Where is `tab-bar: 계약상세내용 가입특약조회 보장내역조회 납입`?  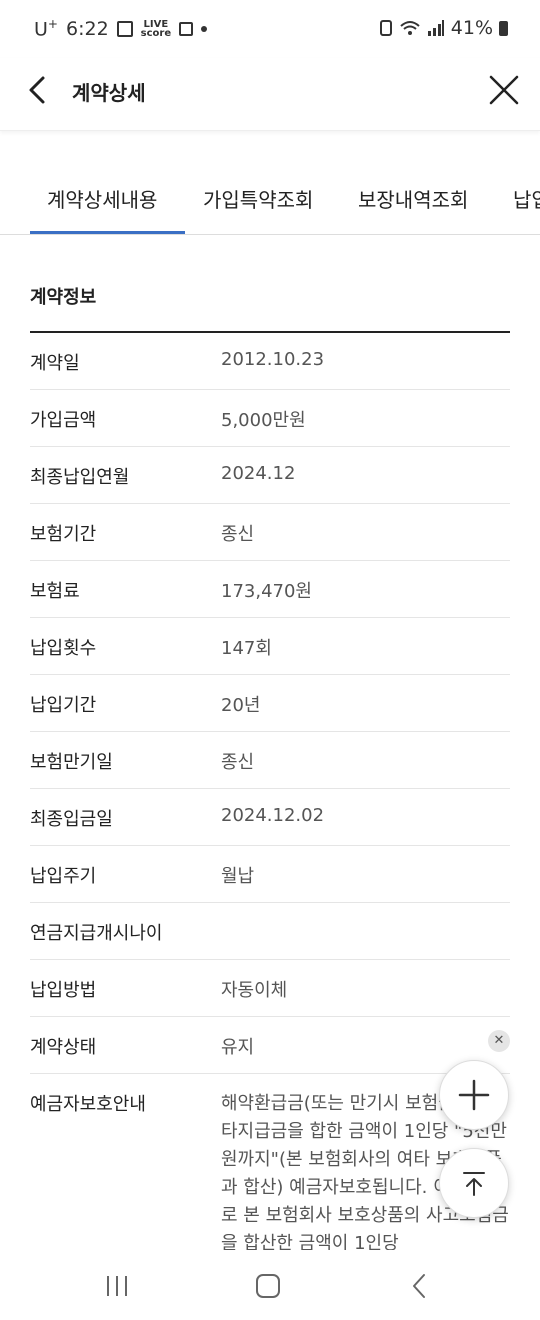 tab-bar: 계약상세내용 가입특약조회 보장내역조회 납입 is located at coordinates (270, 200).